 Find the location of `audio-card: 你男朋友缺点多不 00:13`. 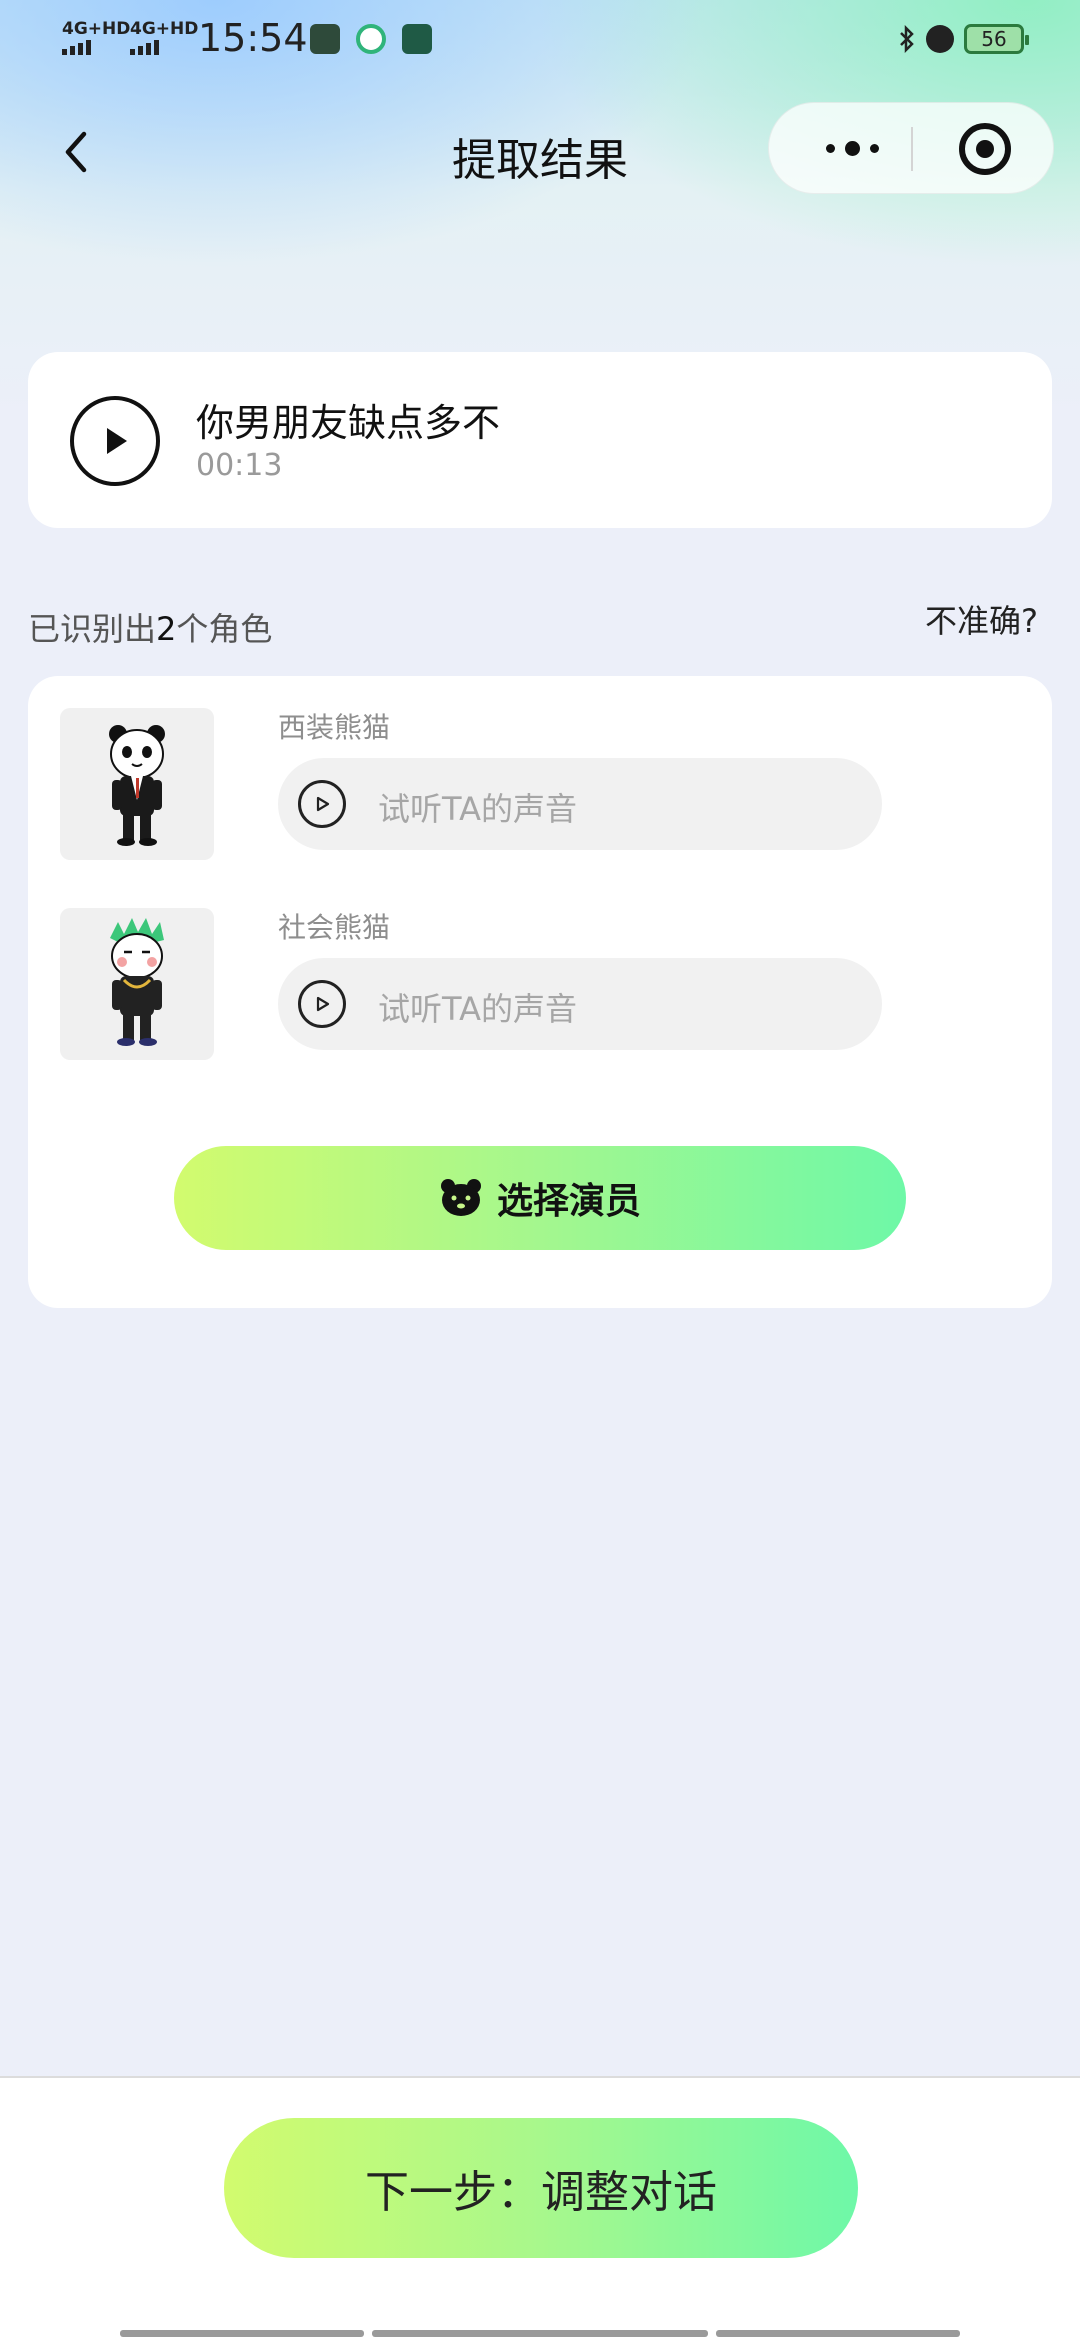

audio-card: 你男朋友缺点多不 00:13 is located at coordinates (540, 440).